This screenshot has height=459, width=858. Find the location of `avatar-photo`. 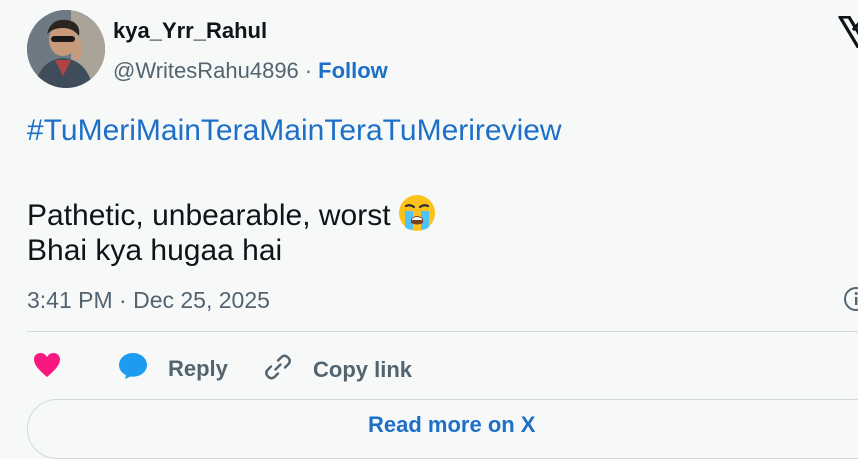

avatar-photo is located at coordinates (66, 49).